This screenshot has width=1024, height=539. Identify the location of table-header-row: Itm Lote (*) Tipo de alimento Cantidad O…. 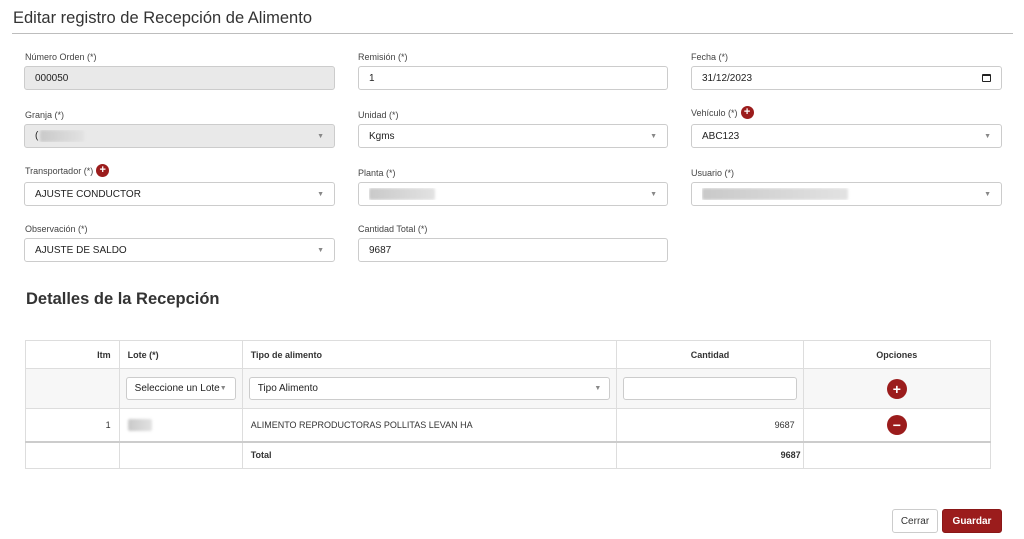
(508, 354).